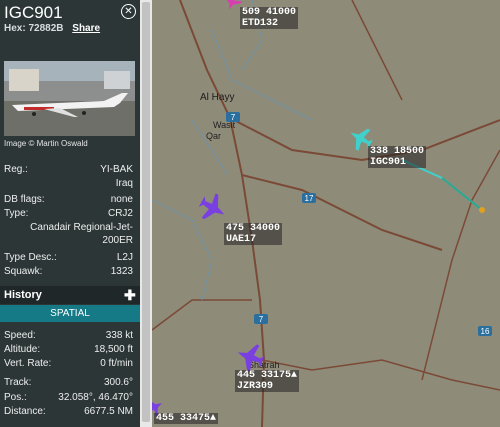 The height and width of the screenshot is (427, 500). Describe the element at coordinates (128, 11) in the screenshot. I see `close-icon: ✕` at that location.